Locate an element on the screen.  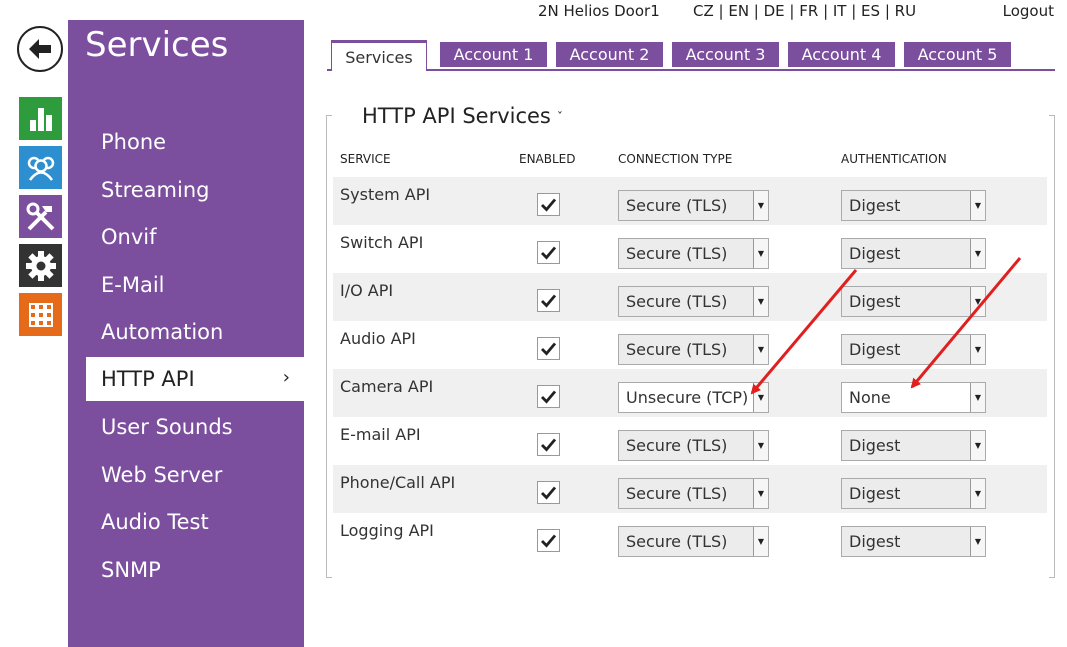
service-name: Camera API is located at coordinates (387, 386).